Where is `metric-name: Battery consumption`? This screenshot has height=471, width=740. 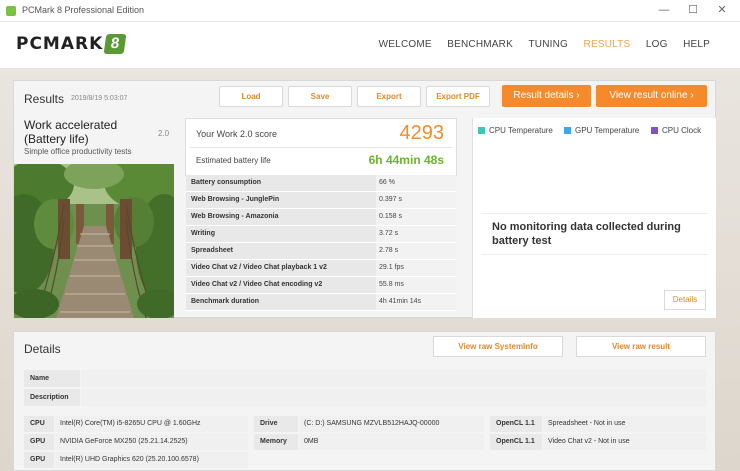
metric-name: Battery consumption is located at coordinates (226, 182).